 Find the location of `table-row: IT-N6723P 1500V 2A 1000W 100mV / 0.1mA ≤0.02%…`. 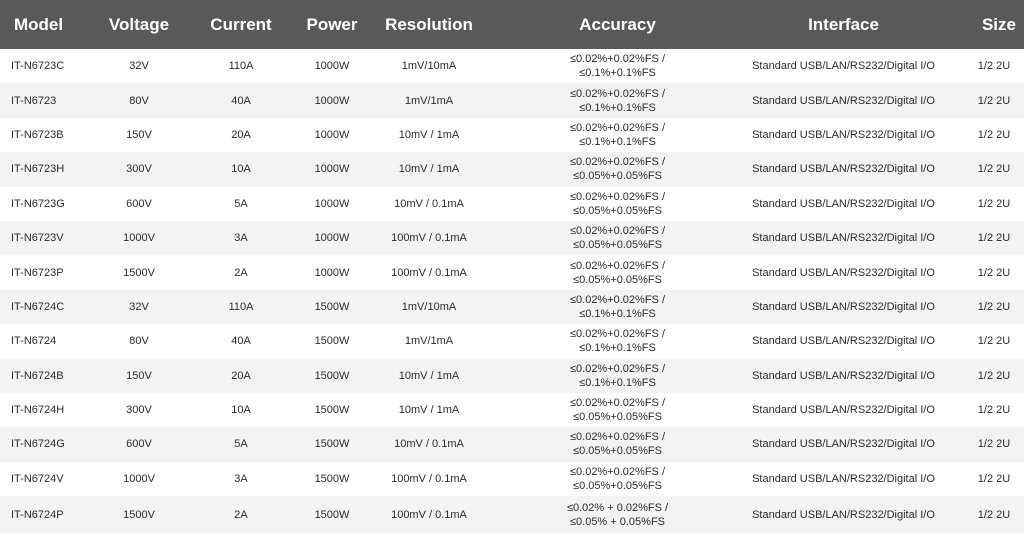

table-row: IT-N6723P 1500V 2A 1000W 100mV / 0.1mA ≤0.02%… is located at coordinates (512, 272).